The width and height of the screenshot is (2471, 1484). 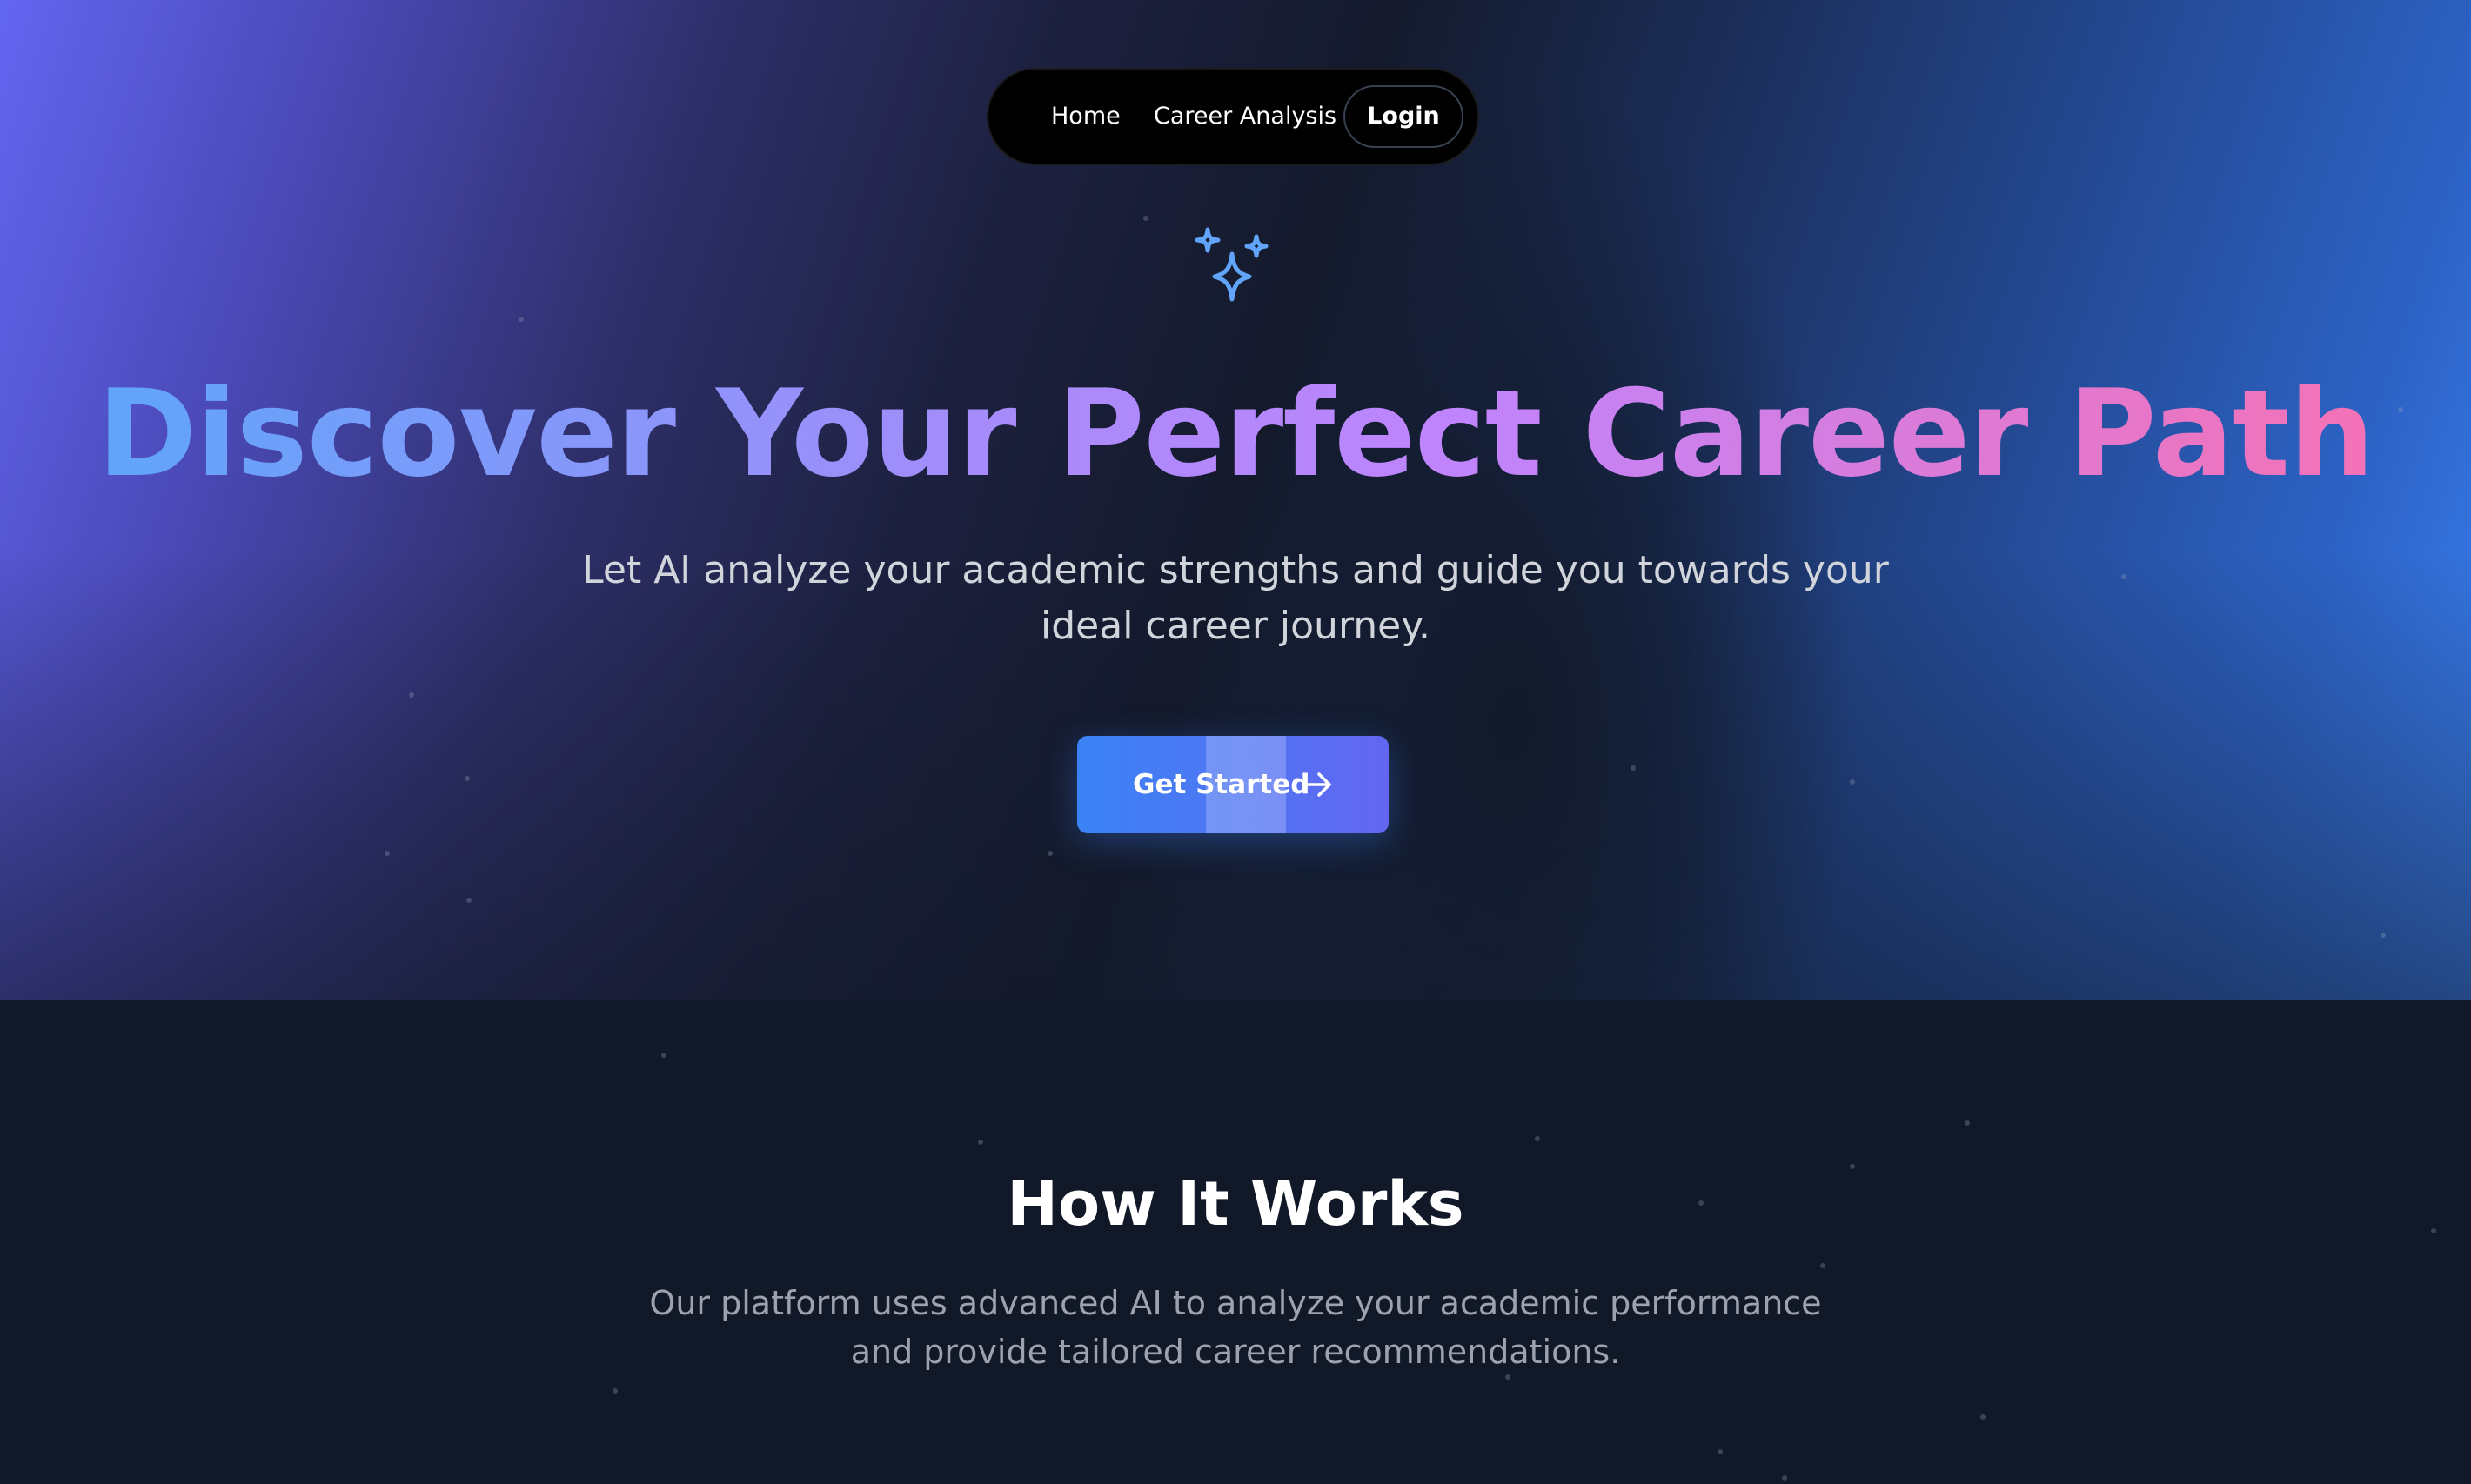 I want to click on top-navbar: Home Career Analysis Login, so click(x=1233, y=116).